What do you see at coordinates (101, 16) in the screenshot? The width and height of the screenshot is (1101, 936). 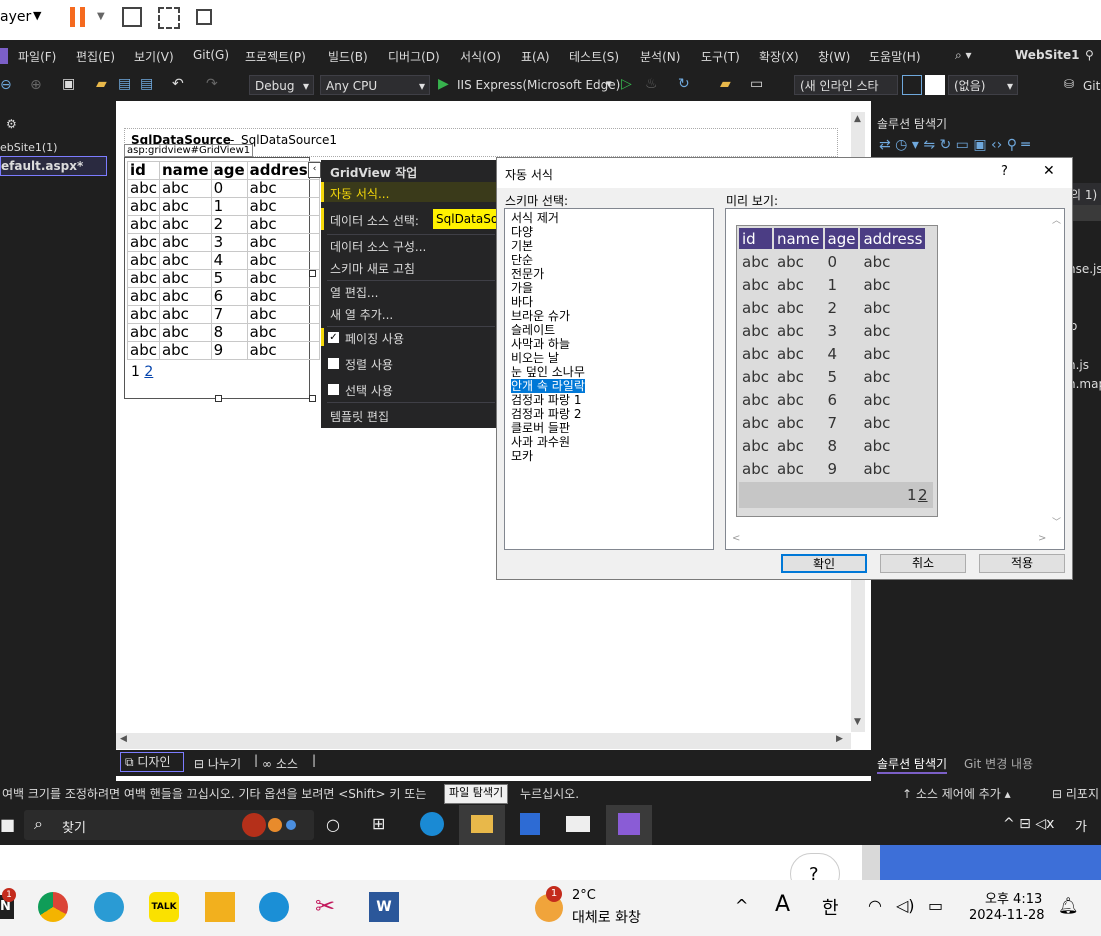 I see `dropdown-icon: ▼` at bounding box center [101, 16].